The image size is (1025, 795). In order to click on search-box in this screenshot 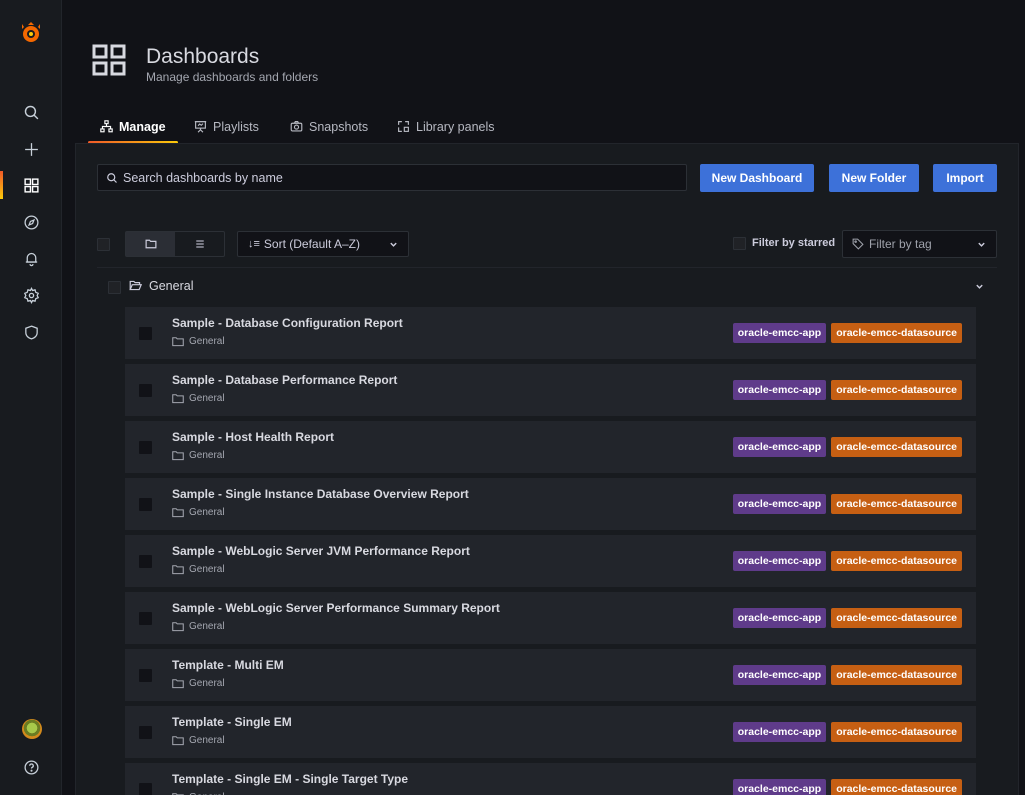, I will do `click(392, 177)`.